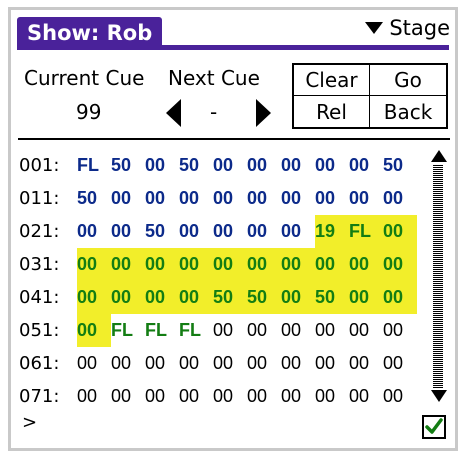 Image resolution: width=470 pixels, height=462 pixels. Describe the element at coordinates (439, 396) in the screenshot. I see `scroll-down-arrow-icon` at that location.